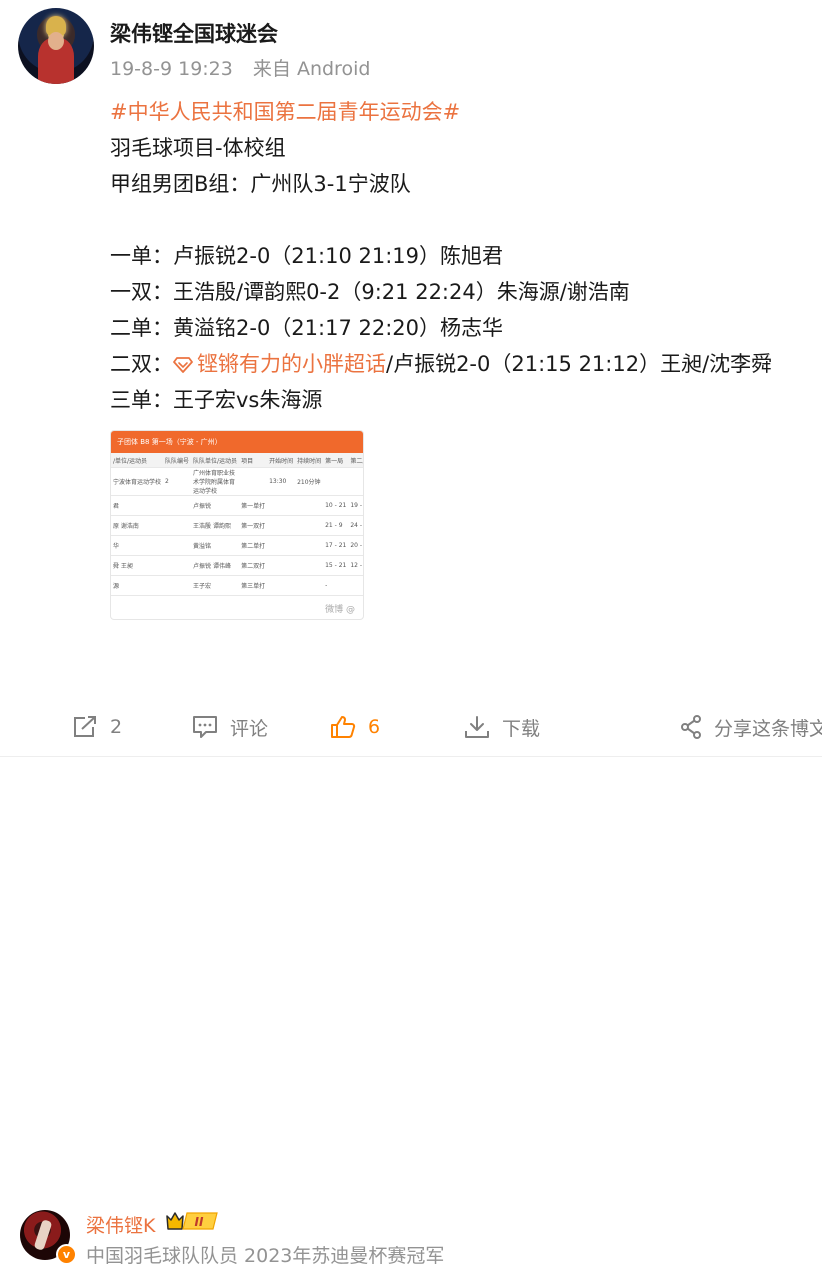 This screenshot has height=1279, width=822. Describe the element at coordinates (355, 565) in the screenshot. I see `thumbnail-cell: 12 - 21` at that location.